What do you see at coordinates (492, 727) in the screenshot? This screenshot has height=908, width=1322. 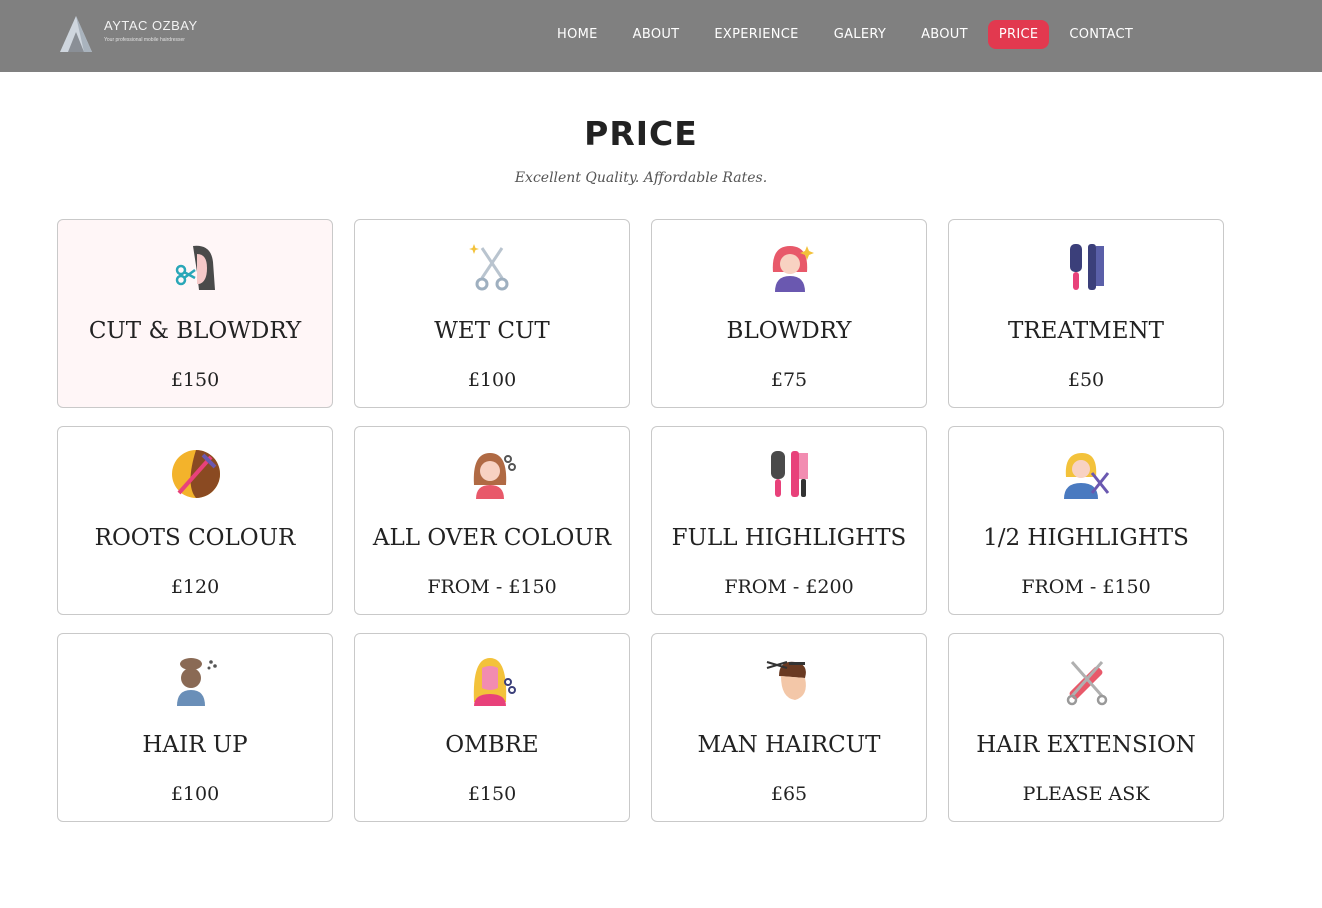 I see `price-card-ombre: OMBRE £150` at bounding box center [492, 727].